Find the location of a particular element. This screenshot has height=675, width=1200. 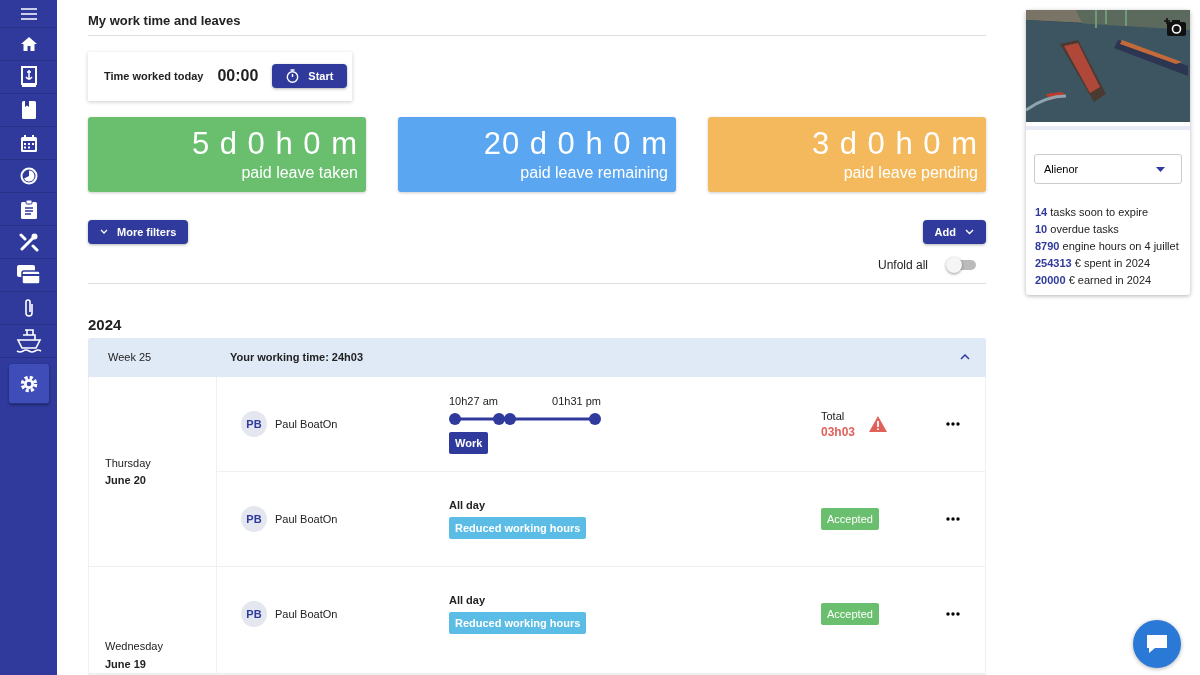

clipboard-icon is located at coordinates (28, 209).